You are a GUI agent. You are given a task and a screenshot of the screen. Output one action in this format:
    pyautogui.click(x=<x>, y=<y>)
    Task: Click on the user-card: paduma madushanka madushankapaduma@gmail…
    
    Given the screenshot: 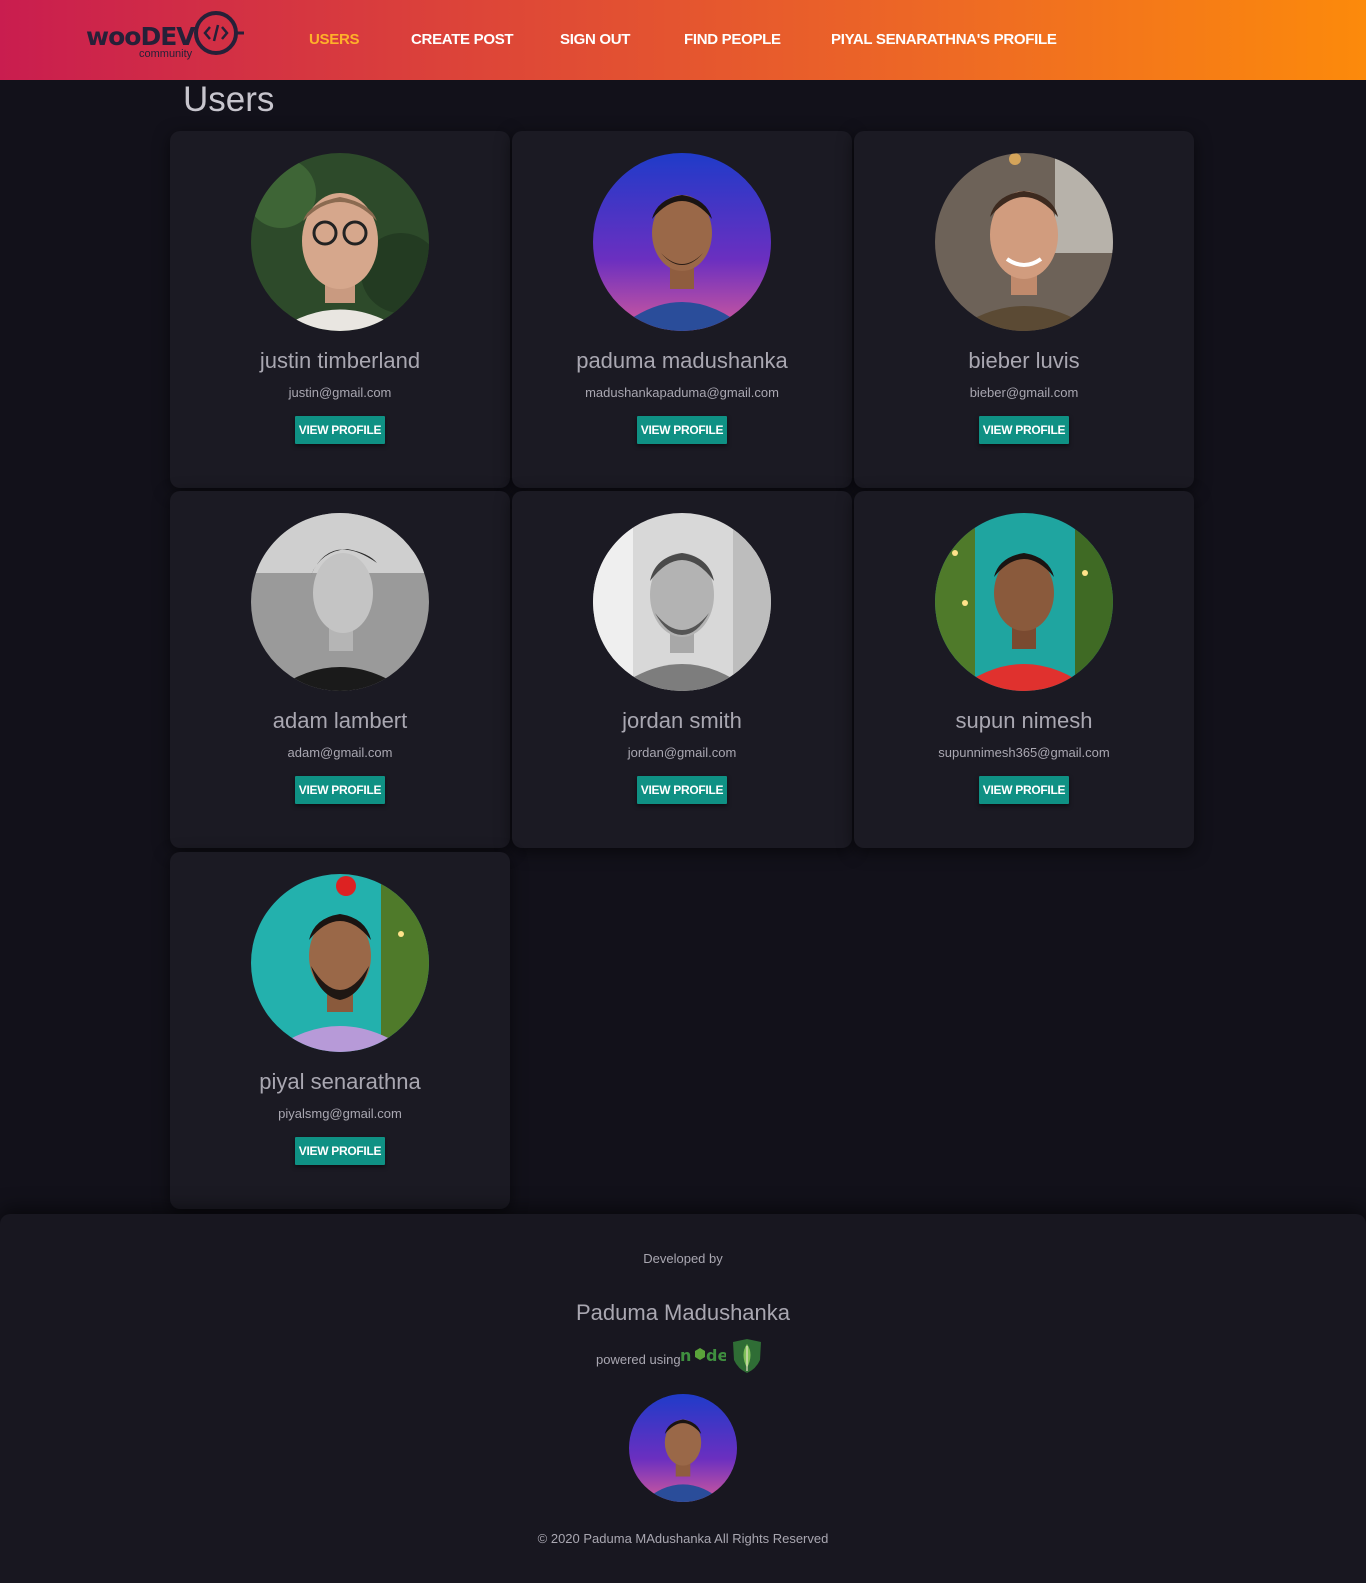 What is the action you would take?
    pyautogui.click(x=682, y=309)
    